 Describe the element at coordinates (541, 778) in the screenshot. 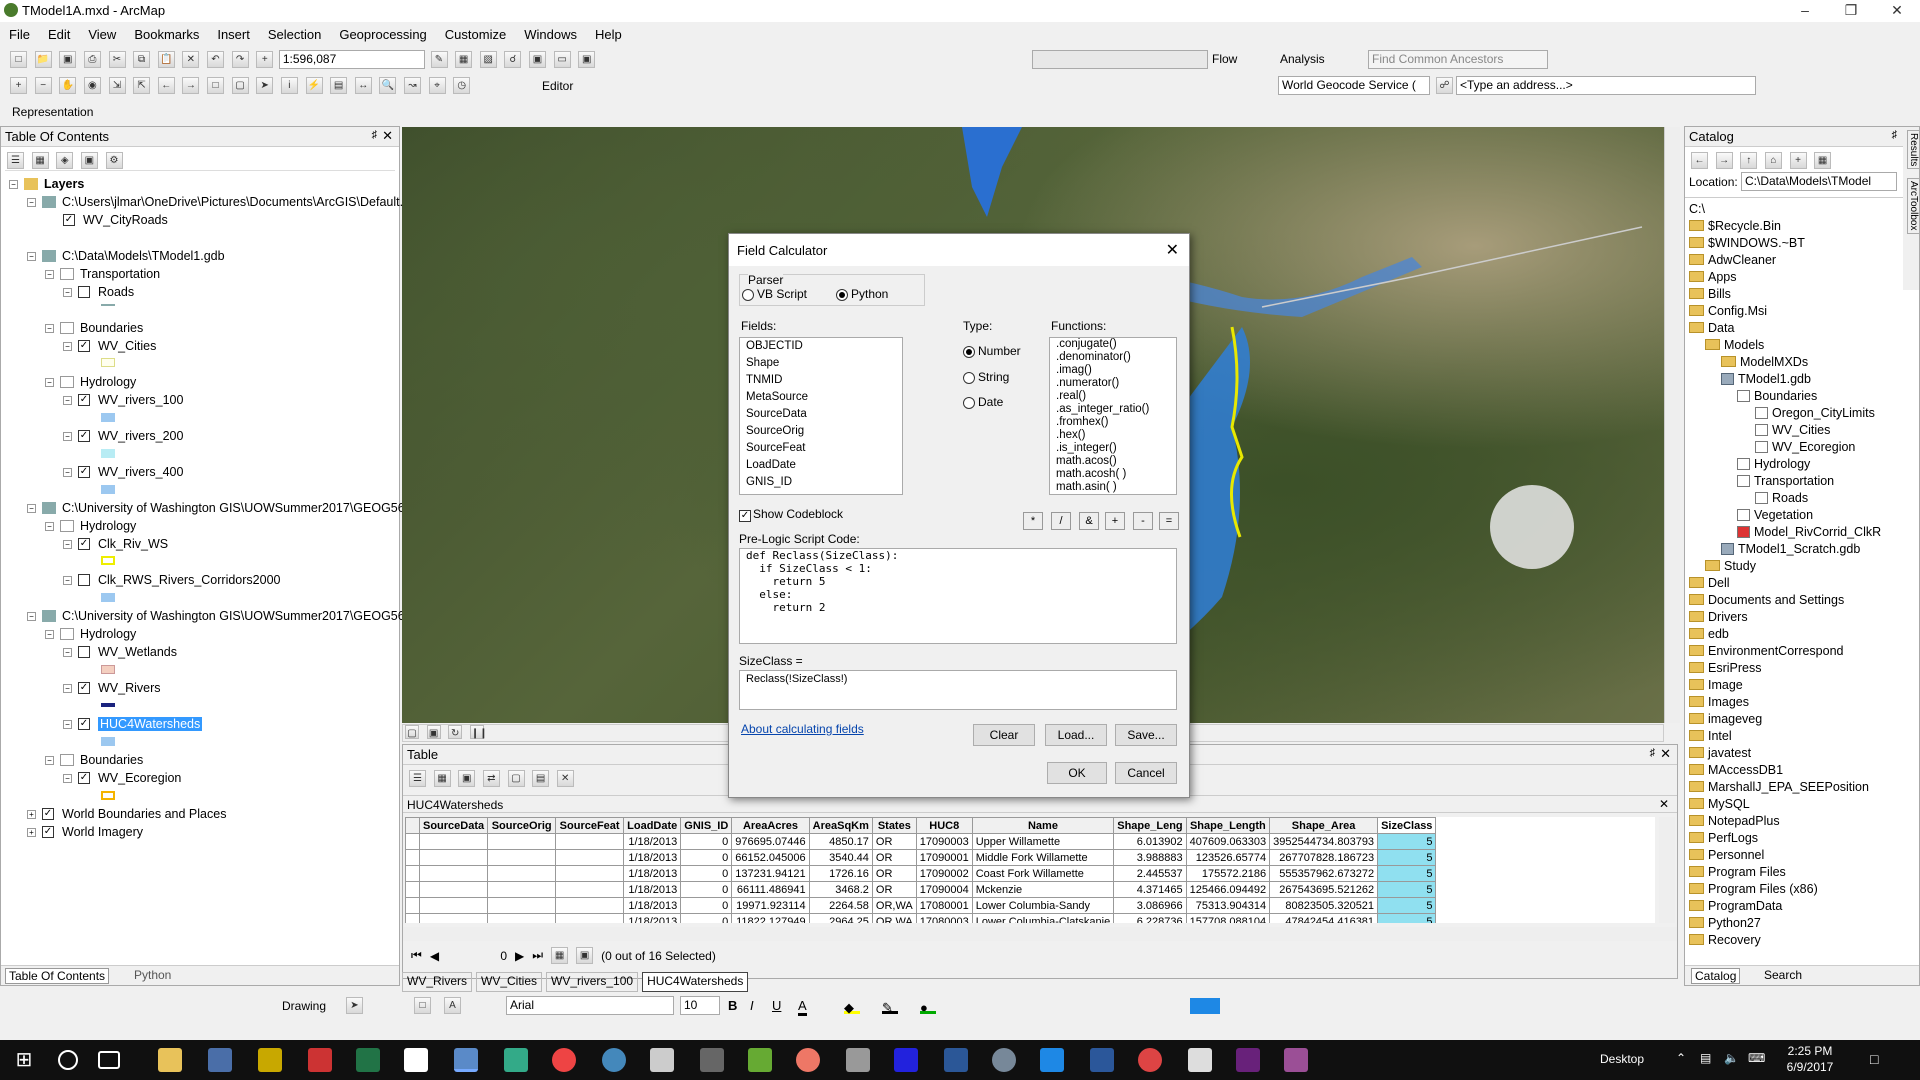

I see `zoom-to-selected-icon: ▤` at that location.